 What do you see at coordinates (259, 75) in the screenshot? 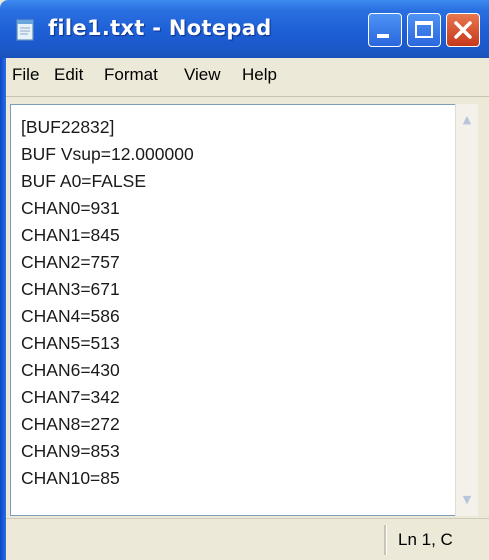
I see `menu-help: Help` at bounding box center [259, 75].